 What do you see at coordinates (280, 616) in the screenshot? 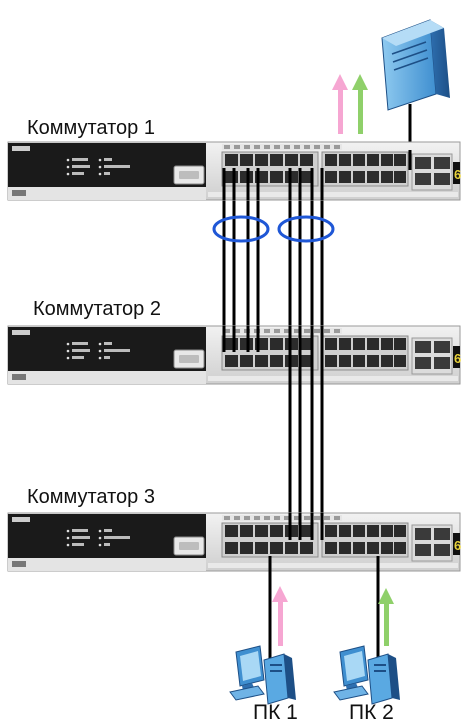
I see `pc1-traffic-arrow-bottom` at bounding box center [280, 616].